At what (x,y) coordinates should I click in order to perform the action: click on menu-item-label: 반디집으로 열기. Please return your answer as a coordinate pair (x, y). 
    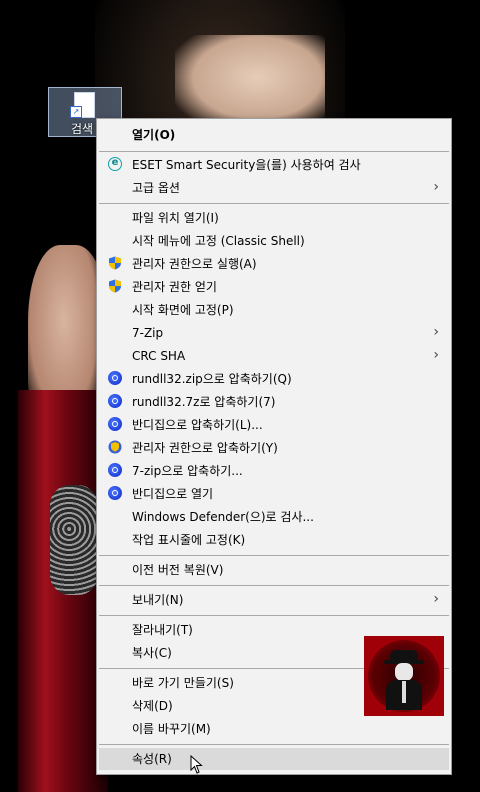
    Looking at the image, I should click on (173, 494).